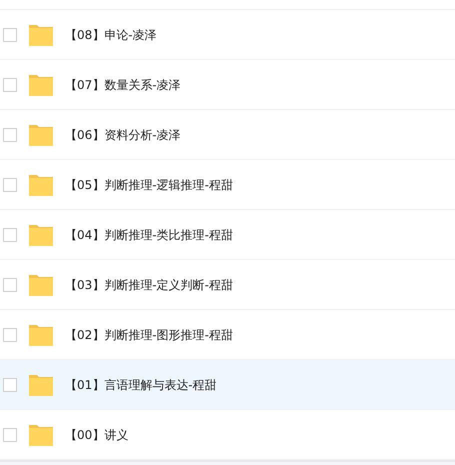 The height and width of the screenshot is (465, 455). I want to click on folder-name: 【01】言语理解与表达-程甜, so click(141, 385).